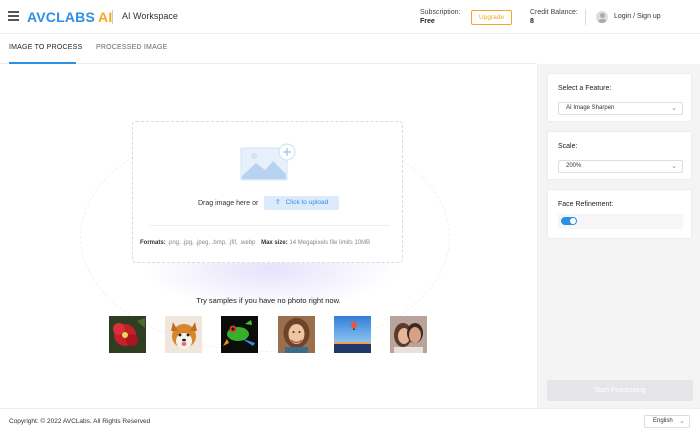 This screenshot has height=432, width=700. I want to click on credit-value: 8, so click(532, 21).